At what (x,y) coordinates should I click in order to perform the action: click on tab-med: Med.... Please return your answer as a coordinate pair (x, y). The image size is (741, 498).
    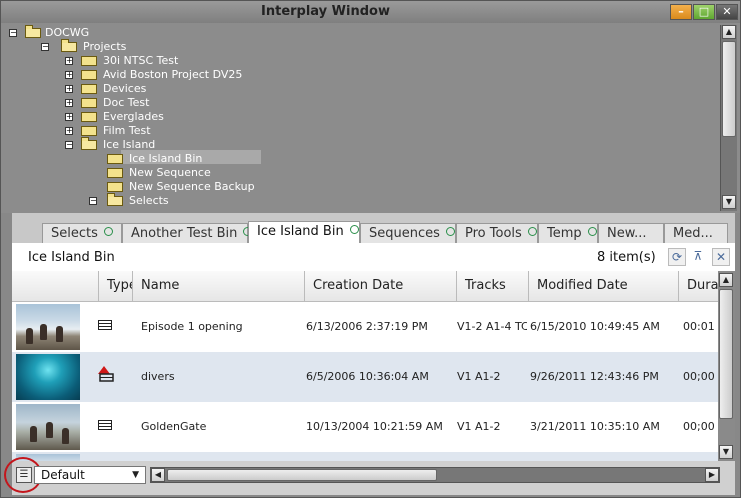
    Looking at the image, I should click on (696, 233).